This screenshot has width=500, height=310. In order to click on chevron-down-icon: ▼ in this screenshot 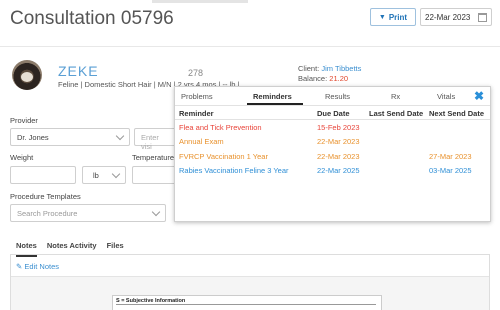, I will do `click(382, 17)`.